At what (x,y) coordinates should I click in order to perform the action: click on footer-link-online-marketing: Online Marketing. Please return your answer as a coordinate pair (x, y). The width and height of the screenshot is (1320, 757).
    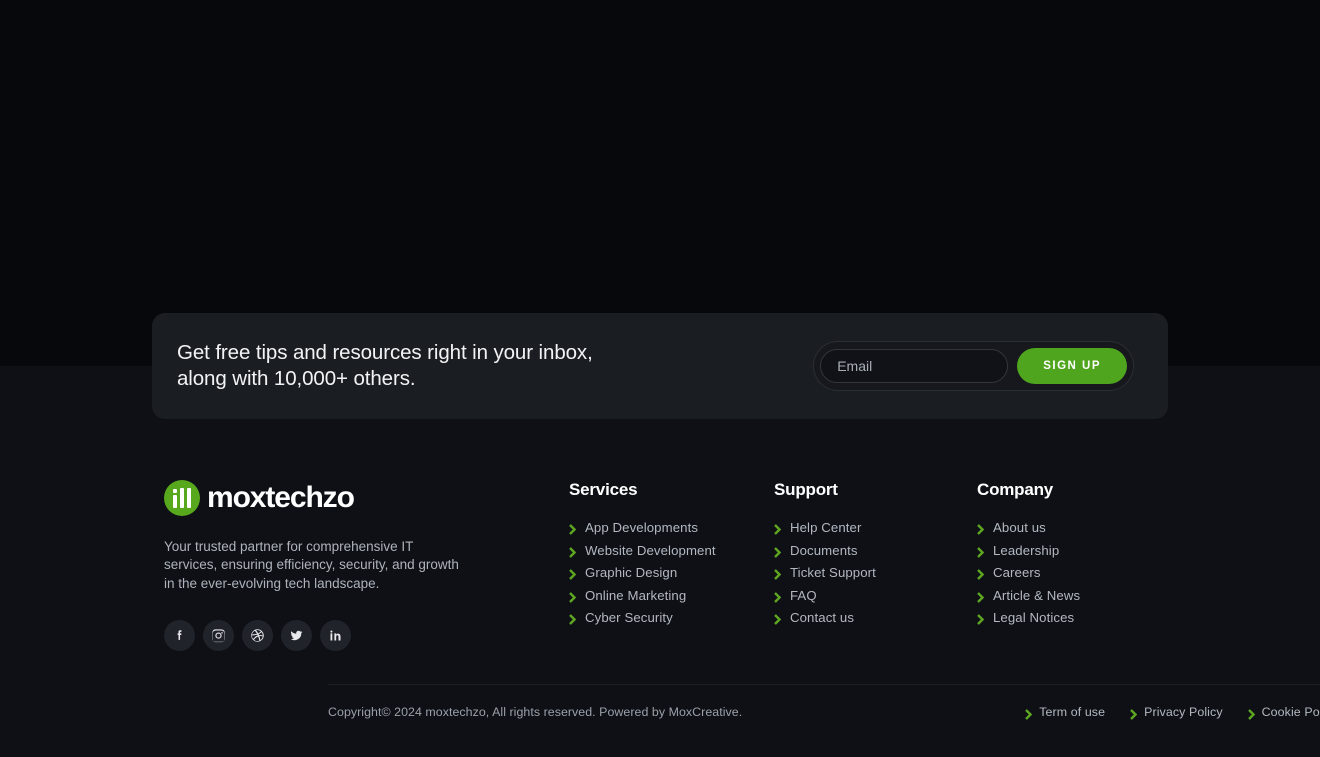
    Looking at the image, I should click on (671, 595).